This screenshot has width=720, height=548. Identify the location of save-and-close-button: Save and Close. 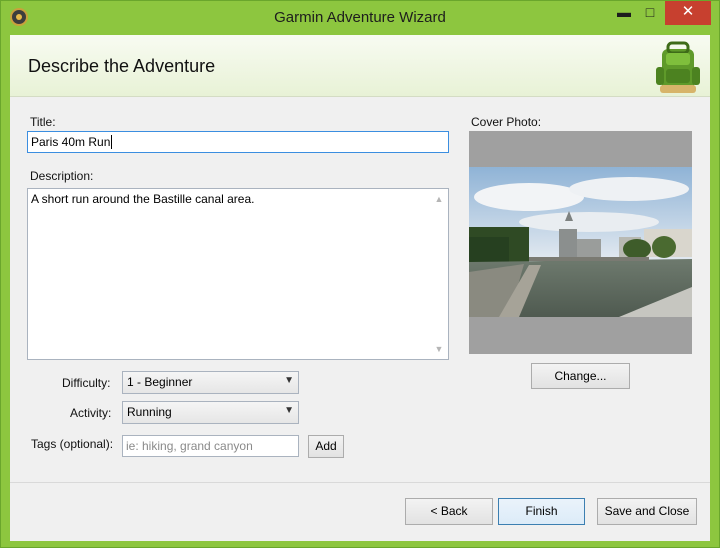
(647, 511).